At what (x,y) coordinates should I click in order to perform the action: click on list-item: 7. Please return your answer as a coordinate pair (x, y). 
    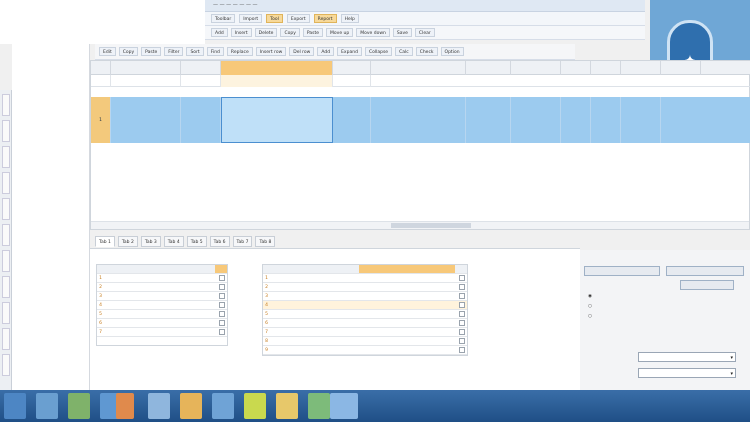
    Looking at the image, I should click on (162, 332).